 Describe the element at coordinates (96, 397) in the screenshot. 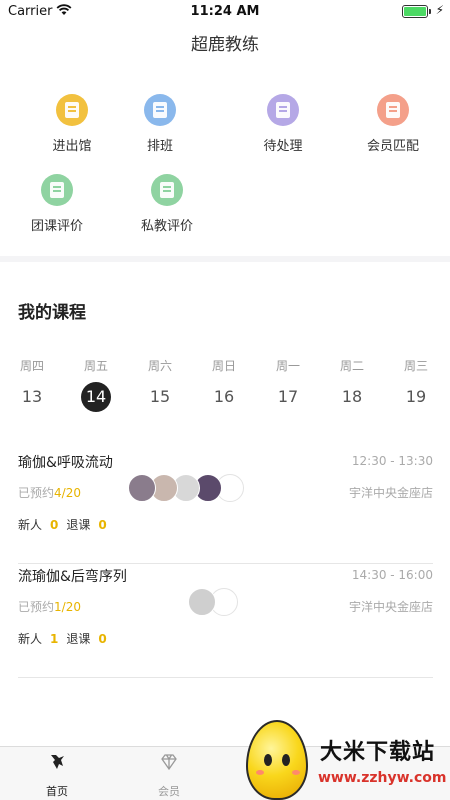

I see `day-date: 14` at that location.